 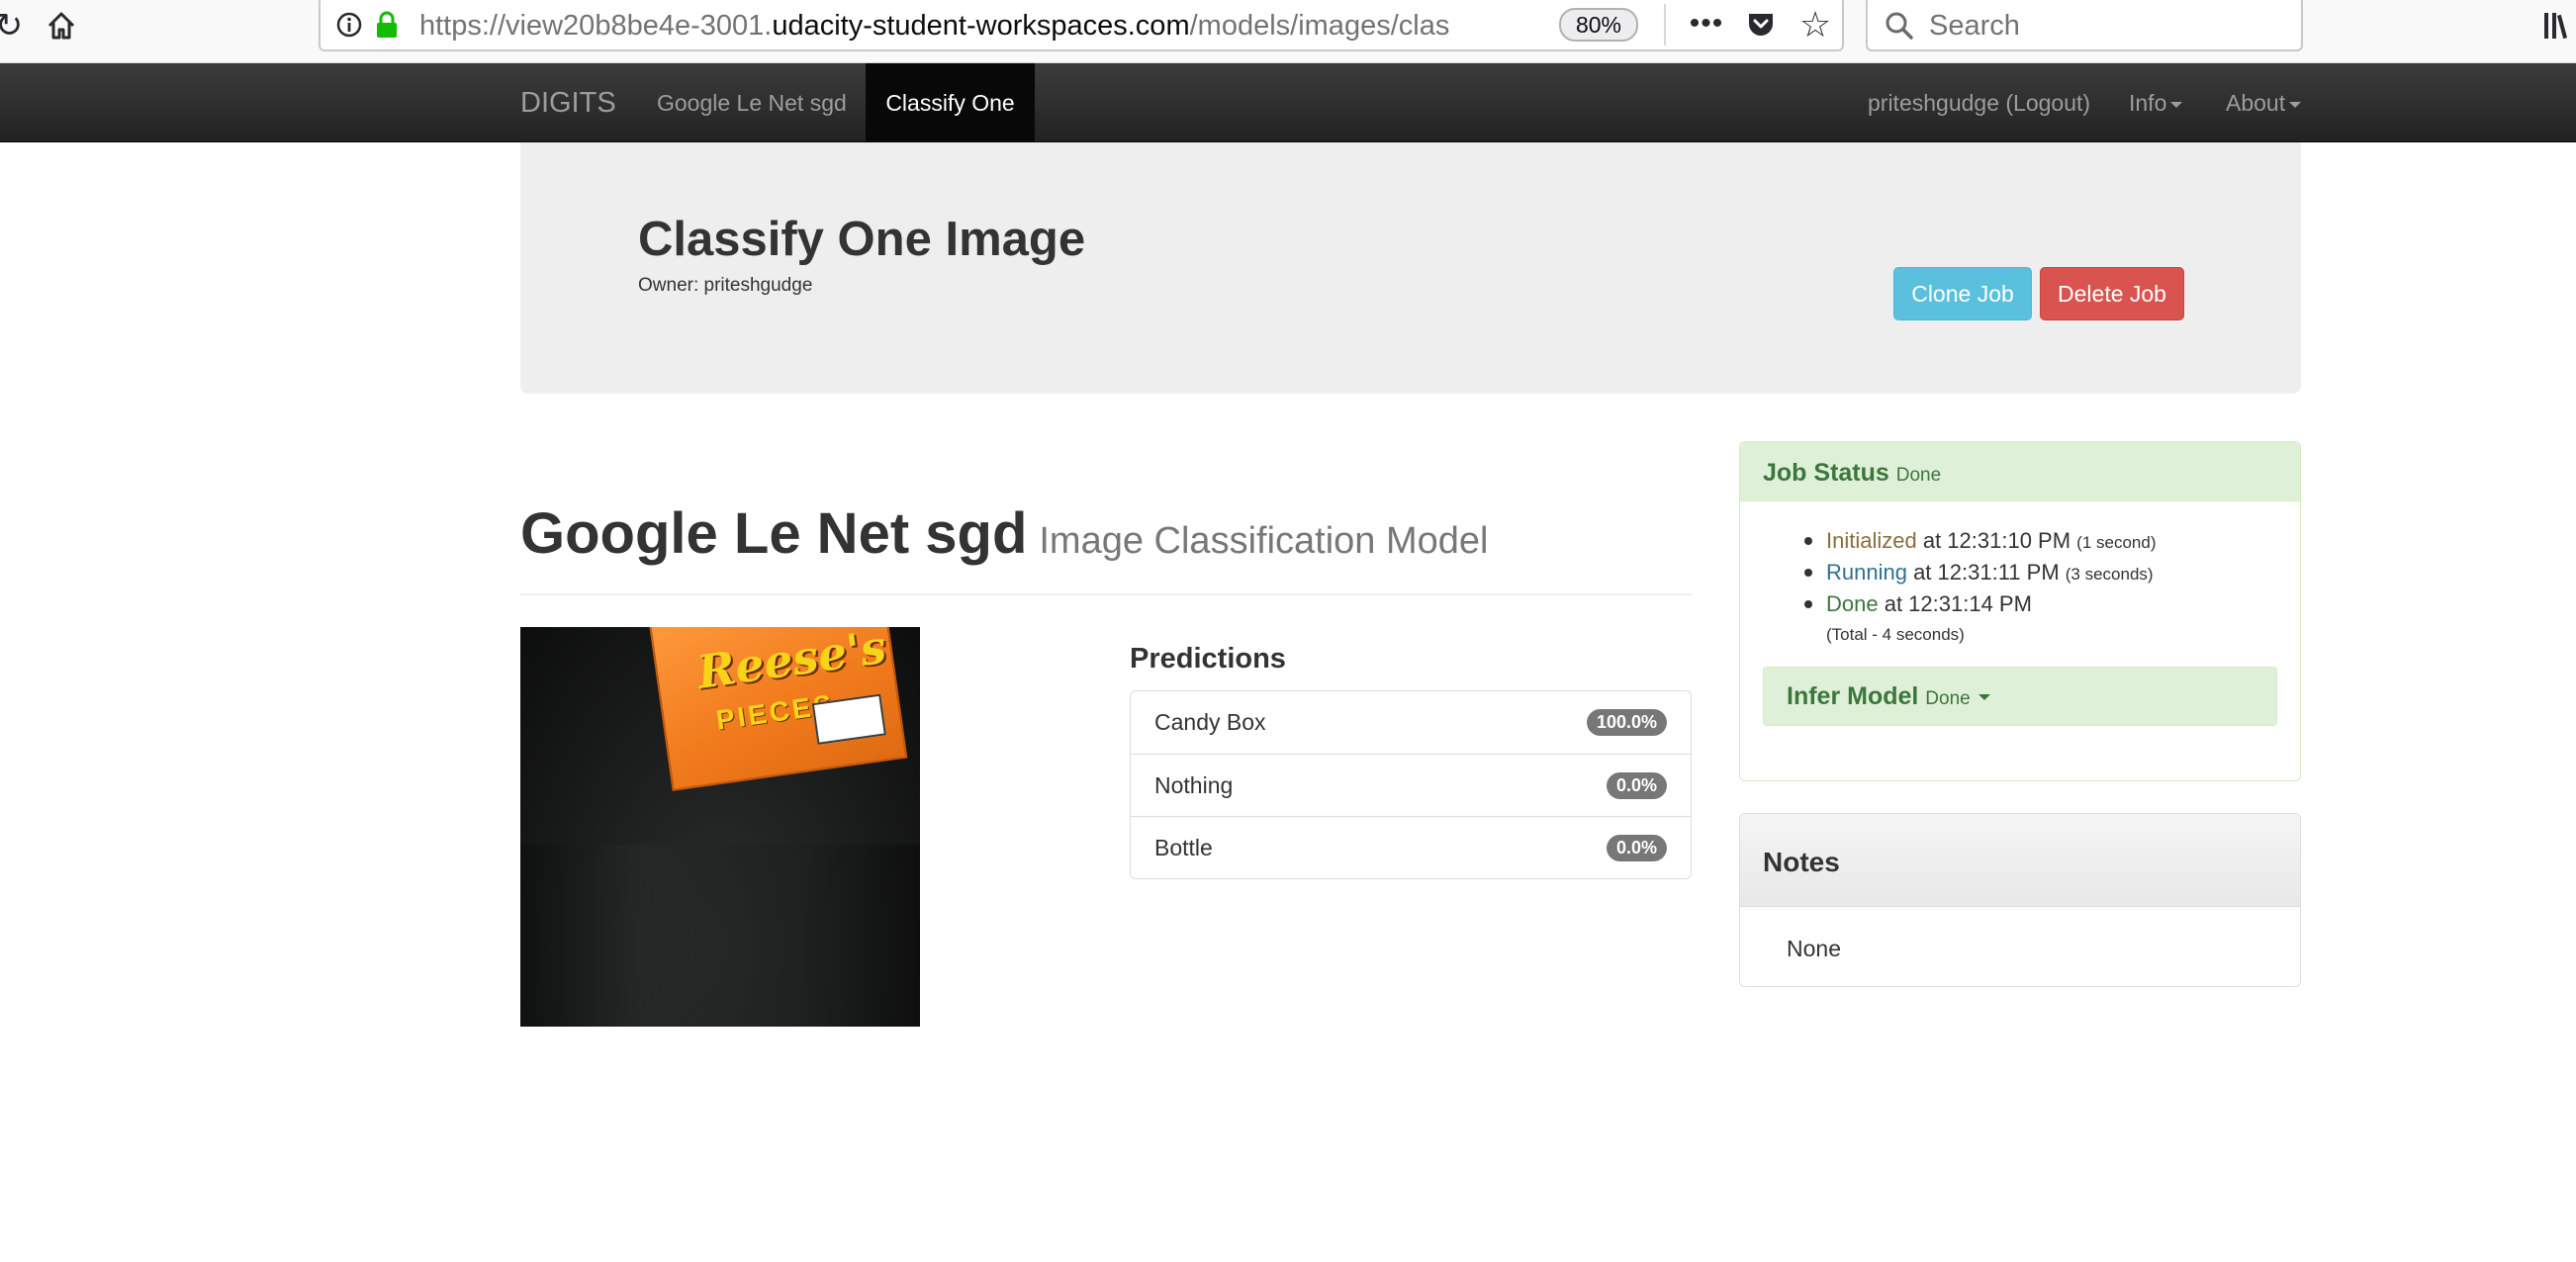 What do you see at coordinates (568, 102) in the screenshot?
I see `brand-link: DIGITS` at bounding box center [568, 102].